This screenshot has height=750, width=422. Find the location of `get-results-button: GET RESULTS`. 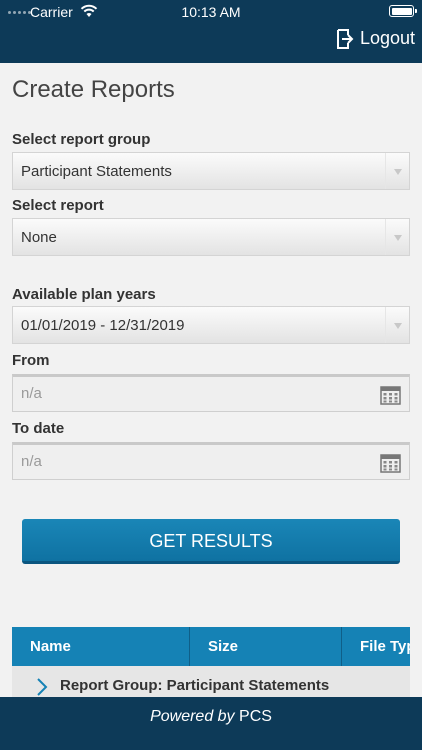

get-results-button: GET RESULTS is located at coordinates (211, 541).